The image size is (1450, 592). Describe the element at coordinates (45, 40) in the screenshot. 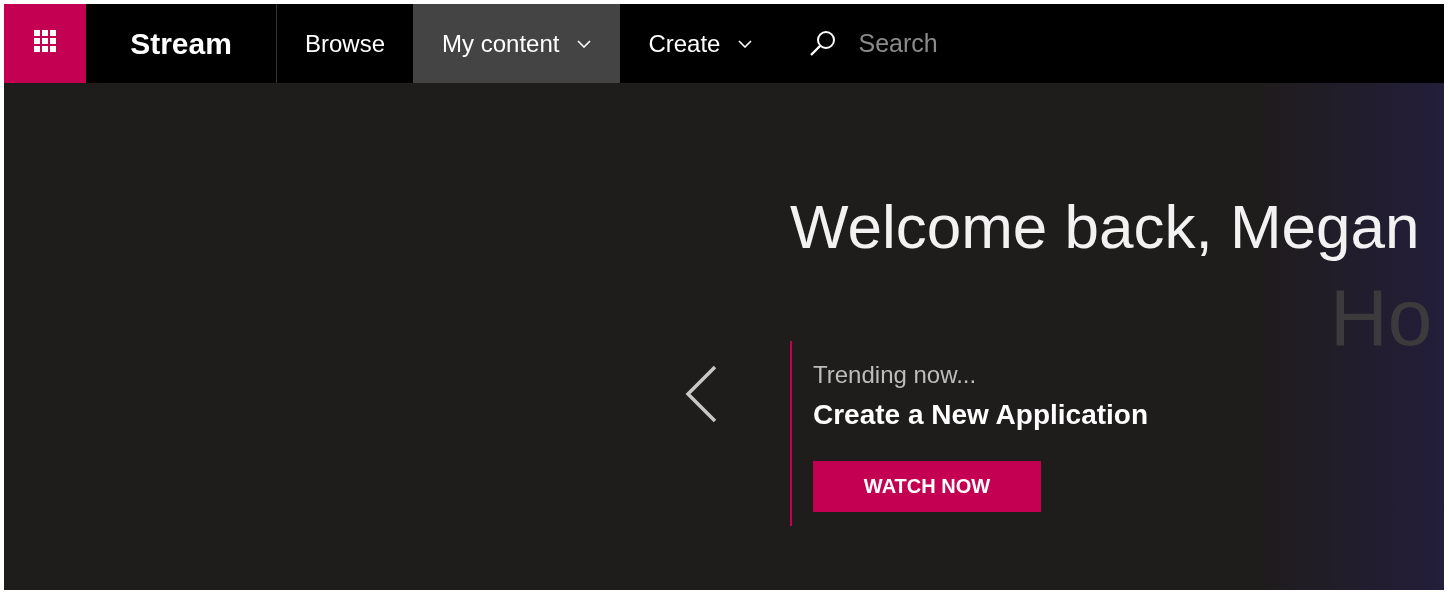

I see `waffle-icon` at that location.